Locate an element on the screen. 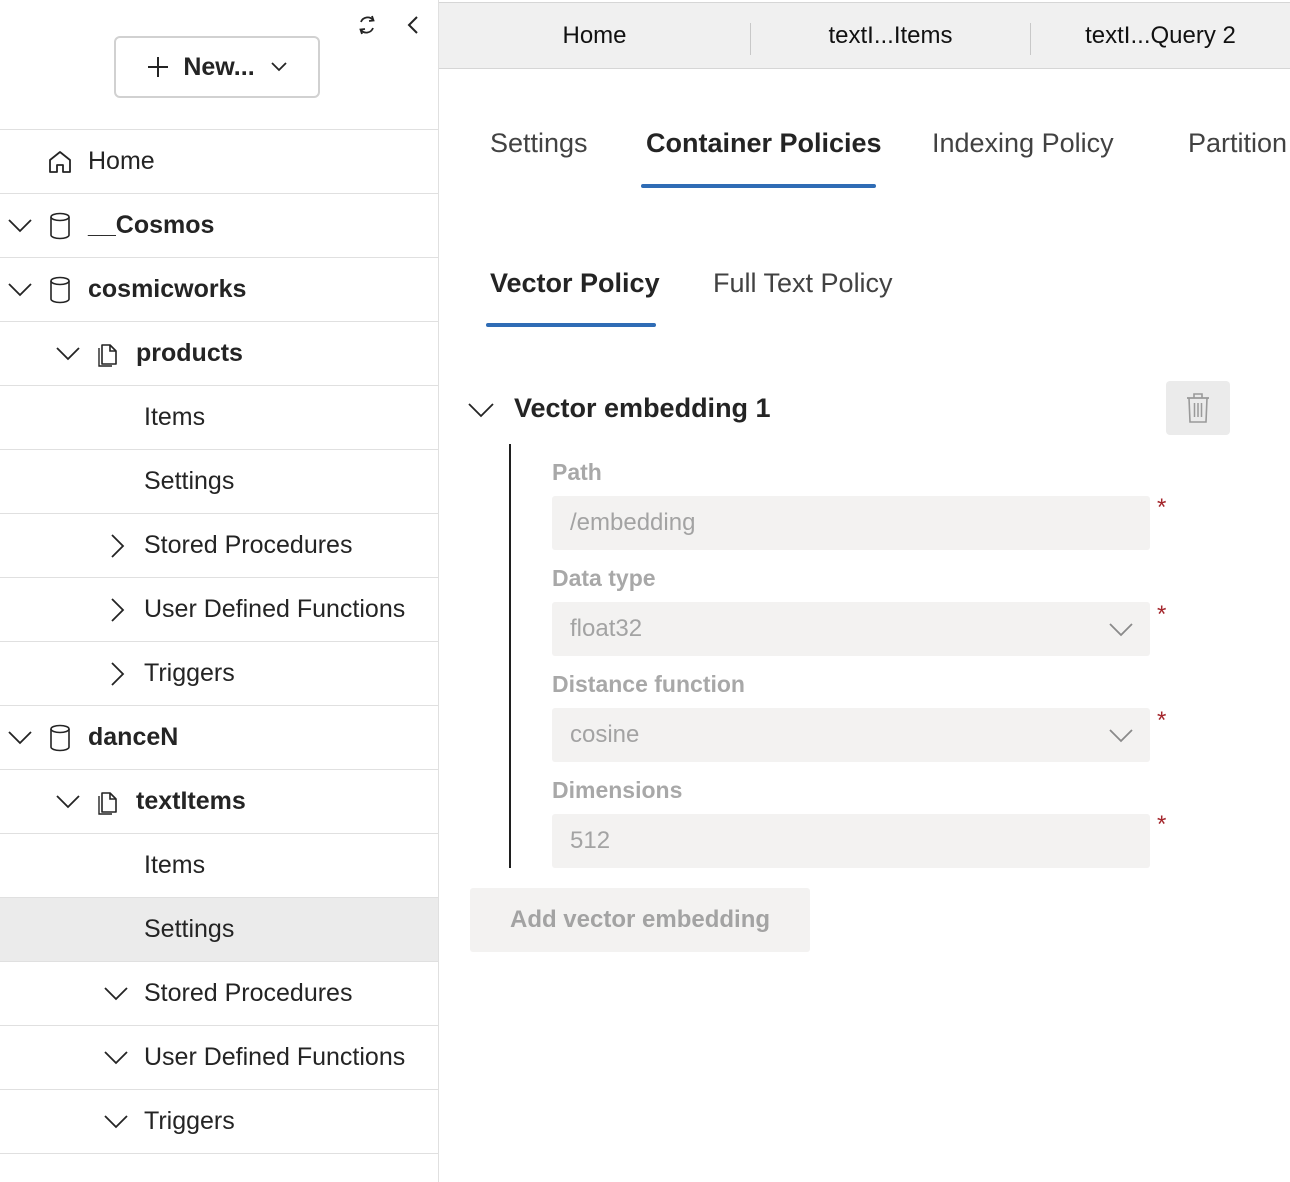 The height and width of the screenshot is (1182, 1290). tree-item-container-textitems: textItems is located at coordinates (219, 802).